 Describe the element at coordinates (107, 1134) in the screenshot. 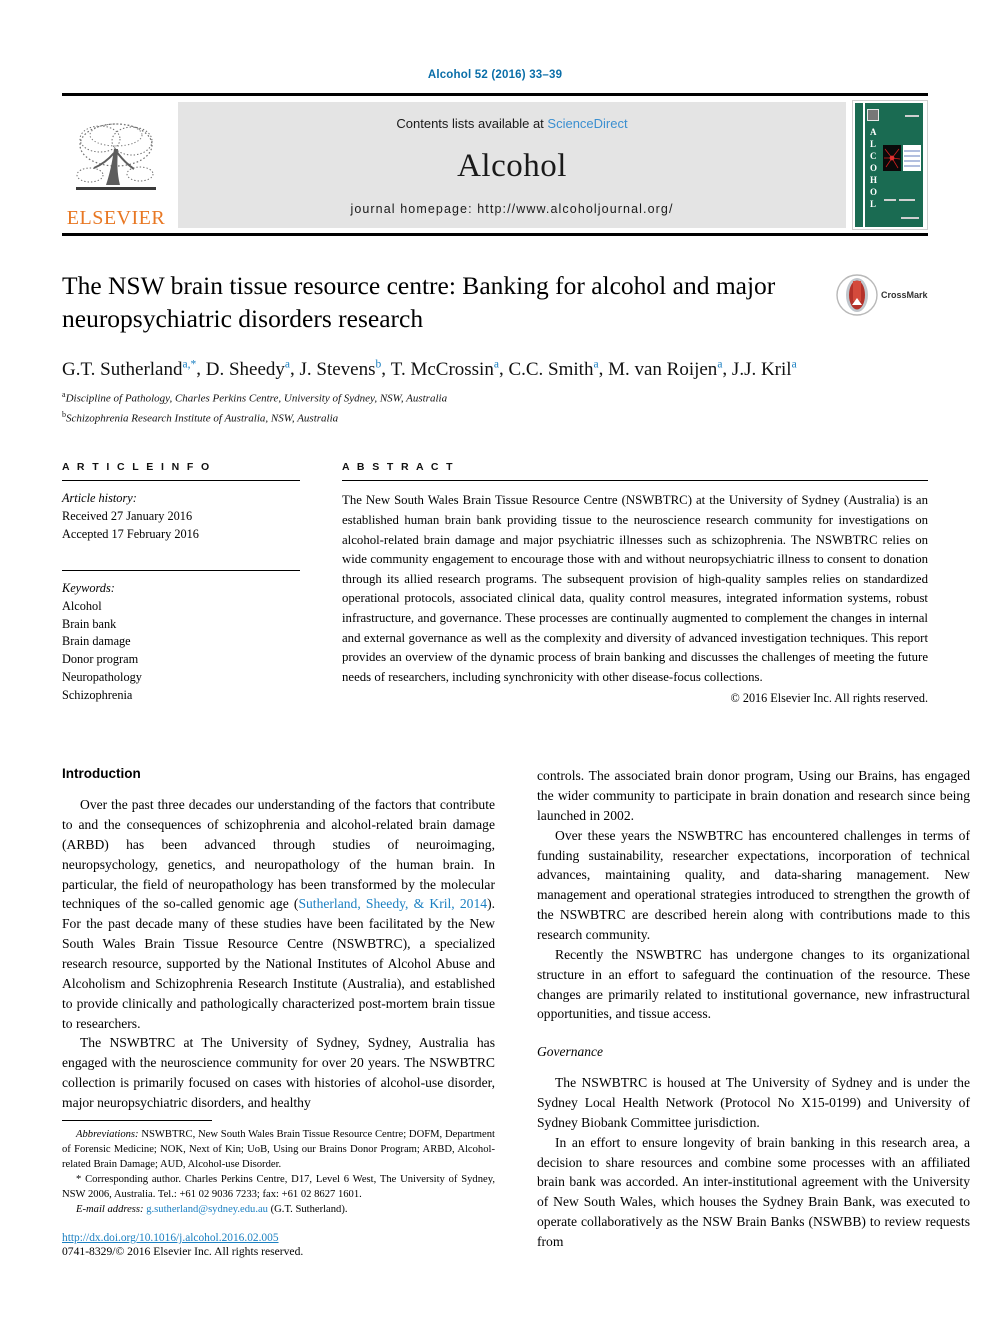

I see `abbrev-label: Abbreviations:` at that location.